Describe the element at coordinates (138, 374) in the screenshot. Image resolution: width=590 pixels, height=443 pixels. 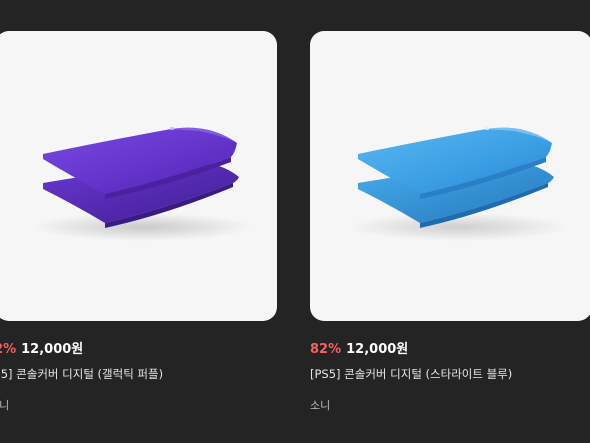
I see `product-title: [PS5] 콘솔커버 디지털 (갤럭틱 퍼플)` at that location.